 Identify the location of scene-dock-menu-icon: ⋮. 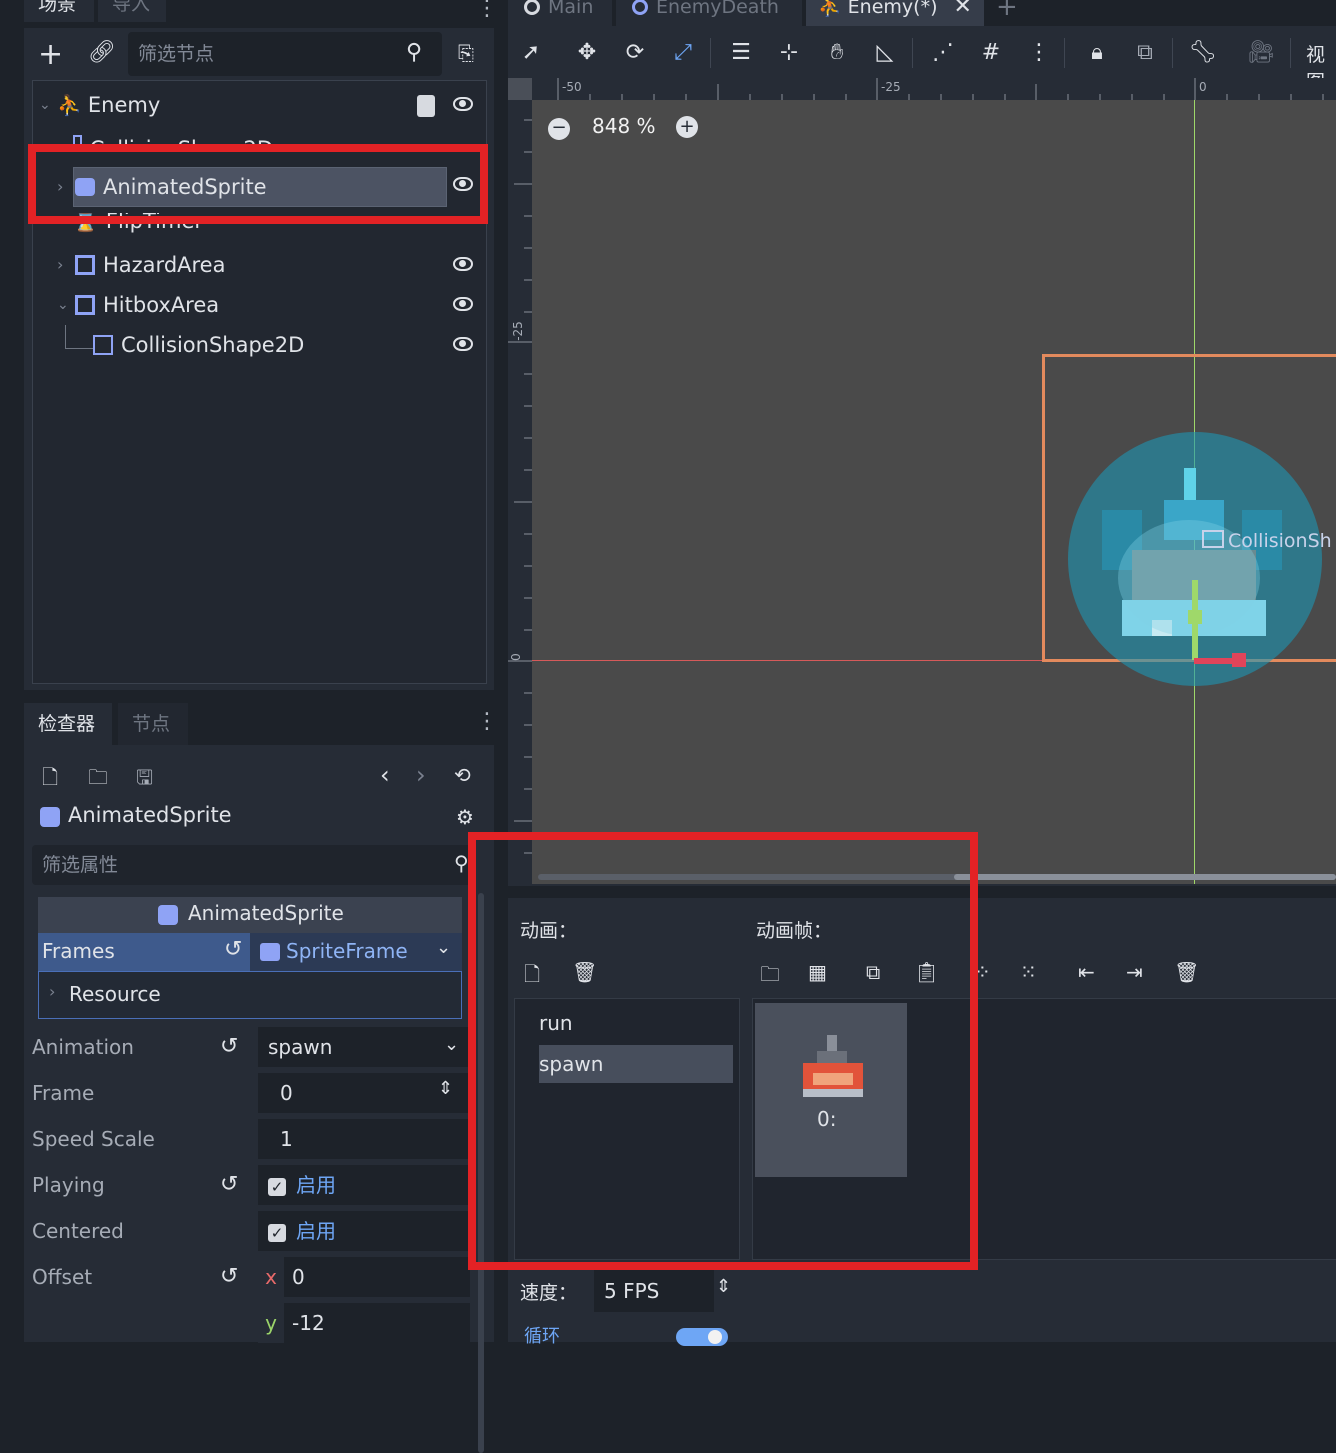
(487, 10).